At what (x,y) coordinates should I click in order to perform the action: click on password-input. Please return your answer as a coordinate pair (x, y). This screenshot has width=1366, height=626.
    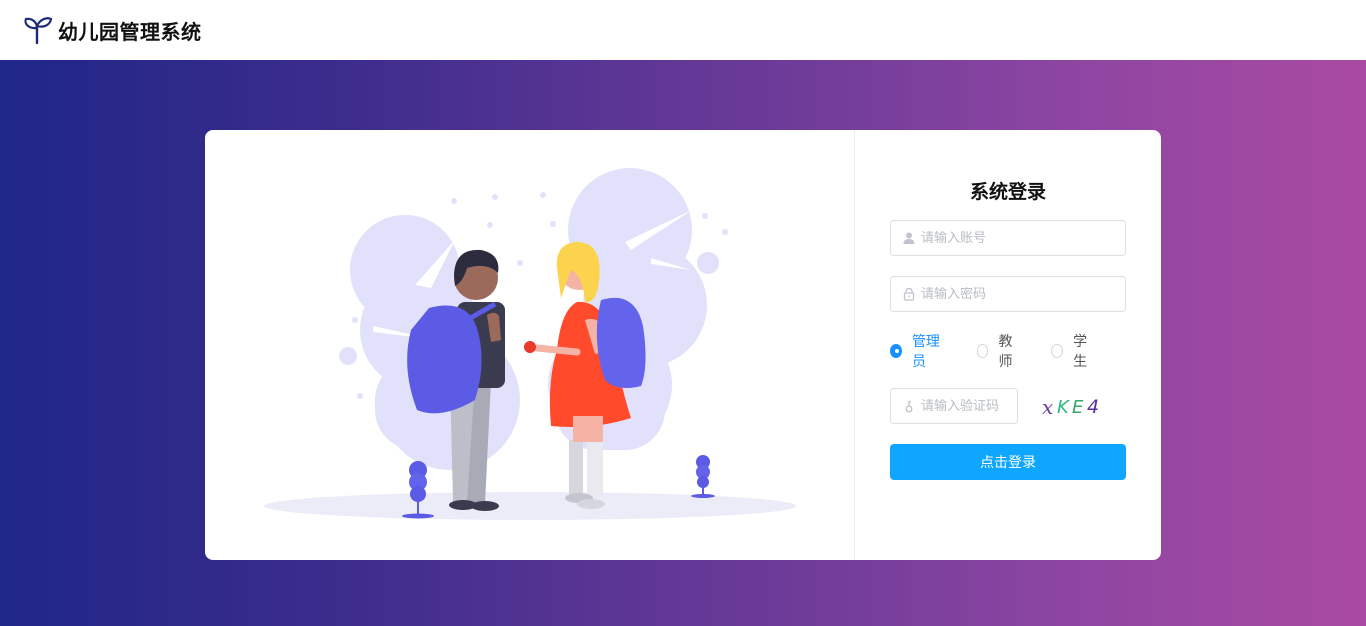
    Looking at the image, I should click on (1023, 294).